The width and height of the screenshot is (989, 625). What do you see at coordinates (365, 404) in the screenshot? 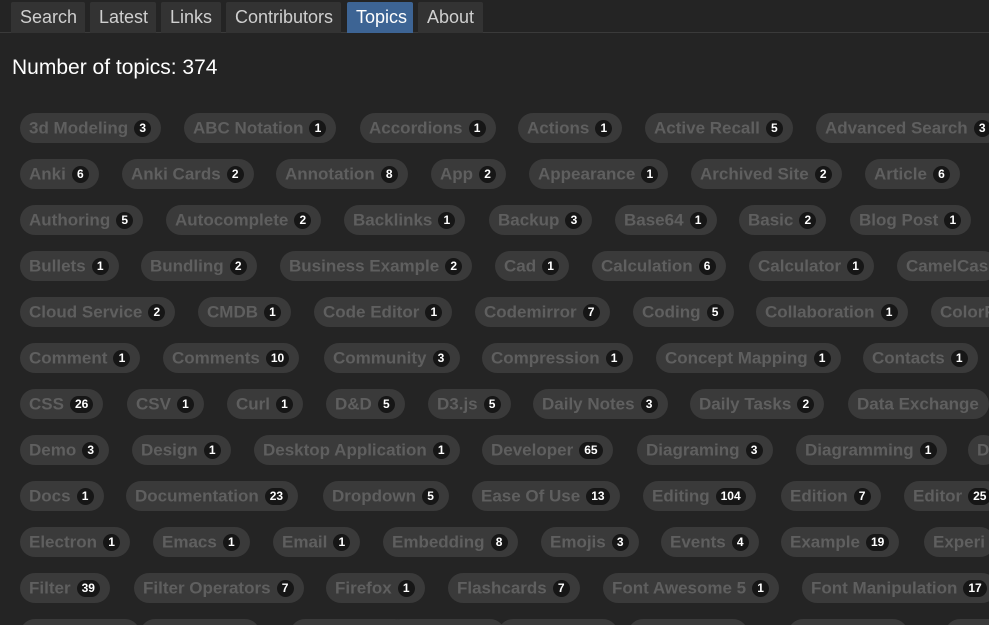
I see `topic-tag: D&D 5` at bounding box center [365, 404].